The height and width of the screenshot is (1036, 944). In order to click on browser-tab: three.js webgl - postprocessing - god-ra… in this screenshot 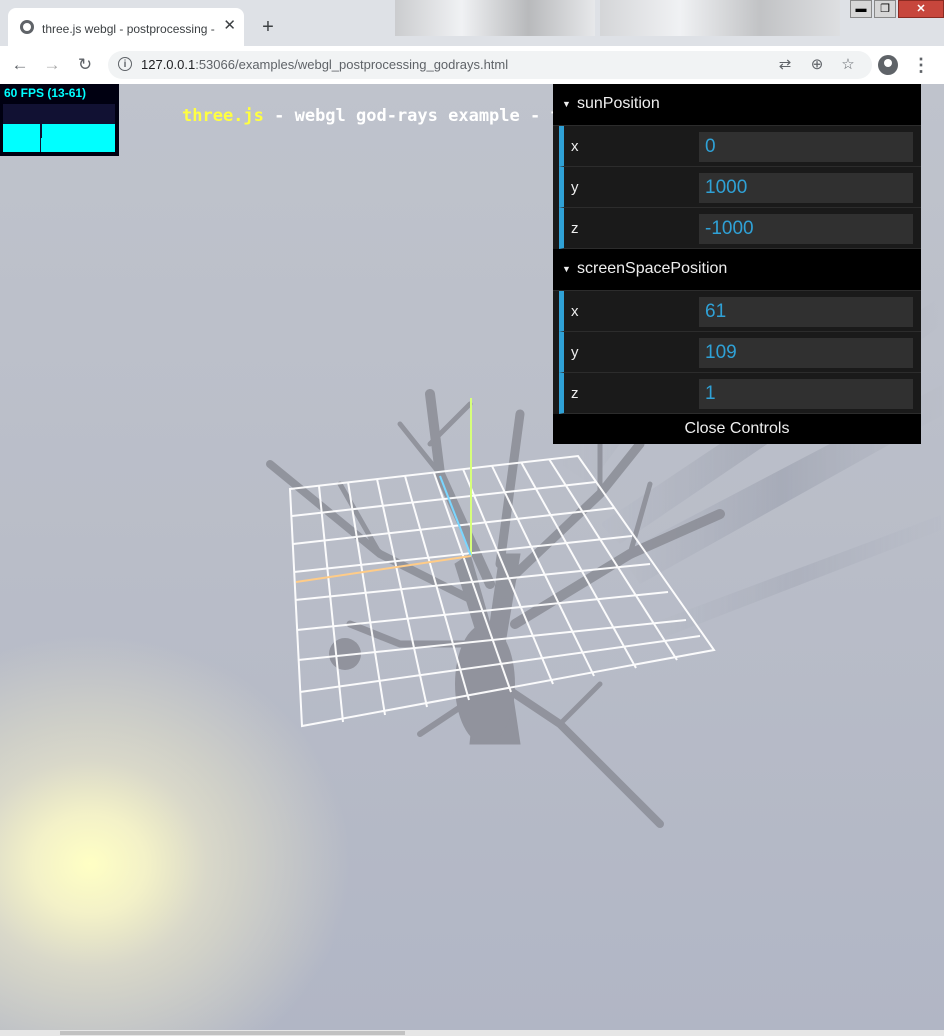, I will do `click(126, 27)`.